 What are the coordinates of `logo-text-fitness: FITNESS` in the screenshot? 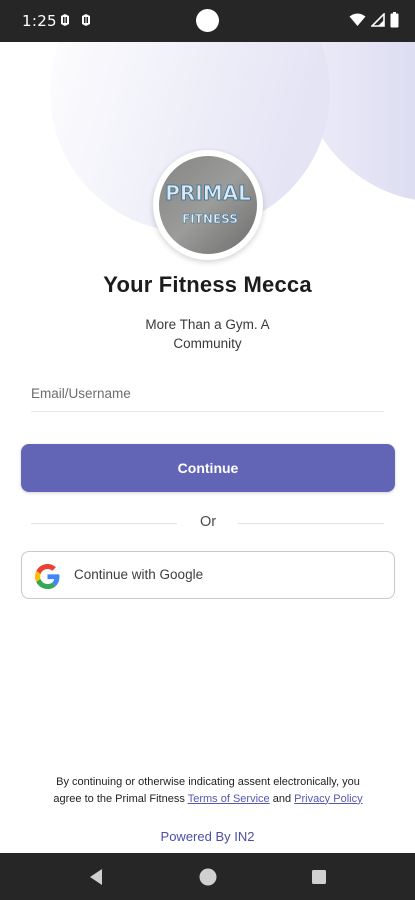 It's located at (210, 219).